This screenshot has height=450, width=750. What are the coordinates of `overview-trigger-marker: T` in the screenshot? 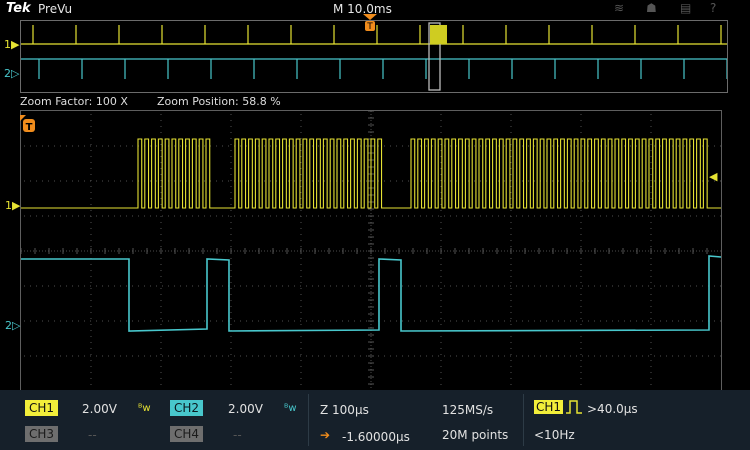 It's located at (370, 26).